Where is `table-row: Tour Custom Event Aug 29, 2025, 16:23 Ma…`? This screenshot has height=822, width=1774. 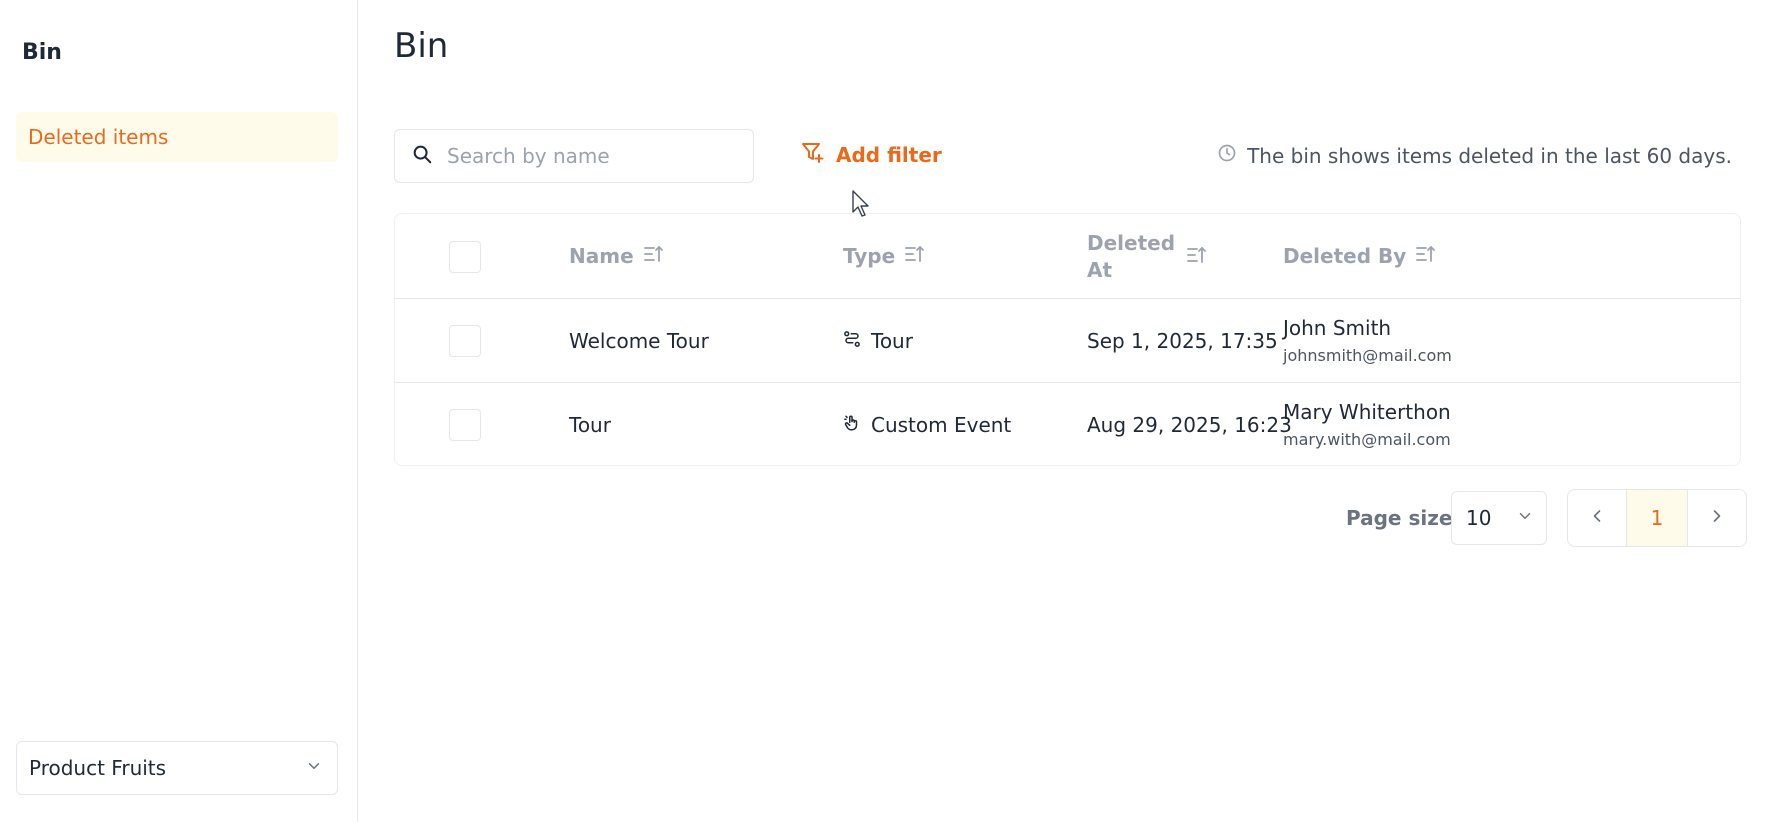
table-row: Tour Custom Event Aug 29, 2025, 16:23 Ma… is located at coordinates (1067, 425).